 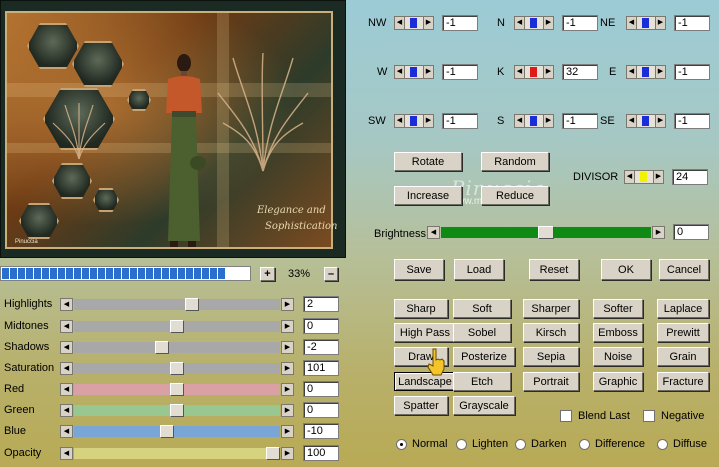 I want to click on blend-last-checkbox: Blend Last, so click(x=595, y=416).